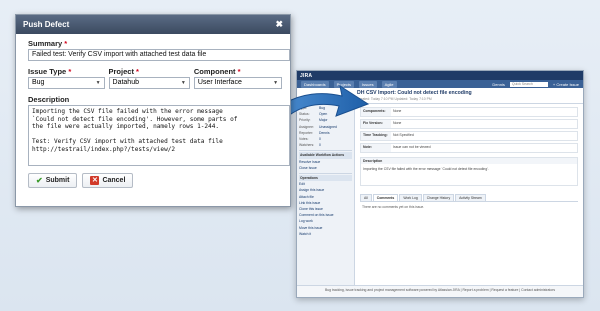  What do you see at coordinates (440, 75) in the screenshot?
I see `jira-topbar: JIRA` at bounding box center [440, 75].